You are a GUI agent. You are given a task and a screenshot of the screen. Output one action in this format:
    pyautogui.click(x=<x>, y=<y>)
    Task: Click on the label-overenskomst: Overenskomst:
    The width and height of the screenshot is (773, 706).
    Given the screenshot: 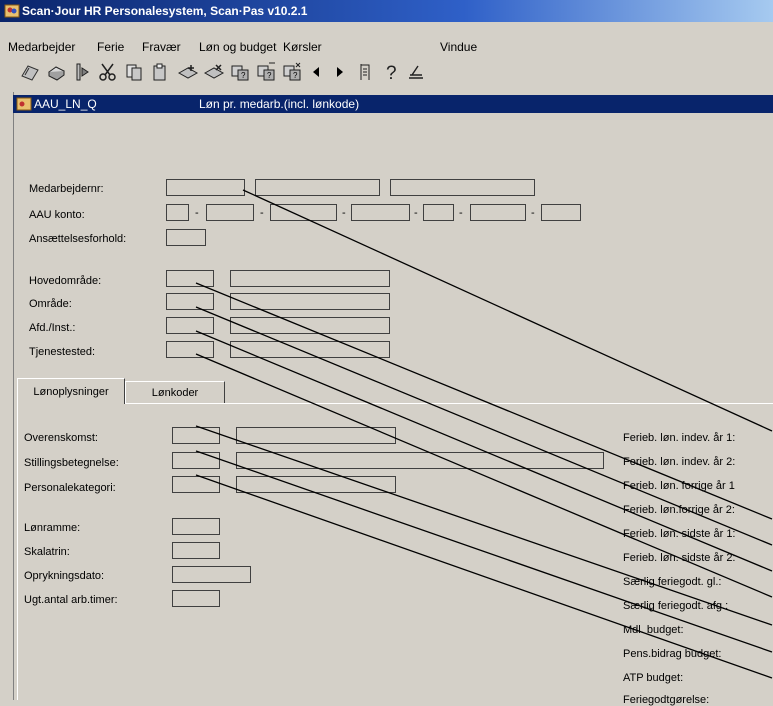 What is the action you would take?
    pyautogui.click(x=61, y=438)
    